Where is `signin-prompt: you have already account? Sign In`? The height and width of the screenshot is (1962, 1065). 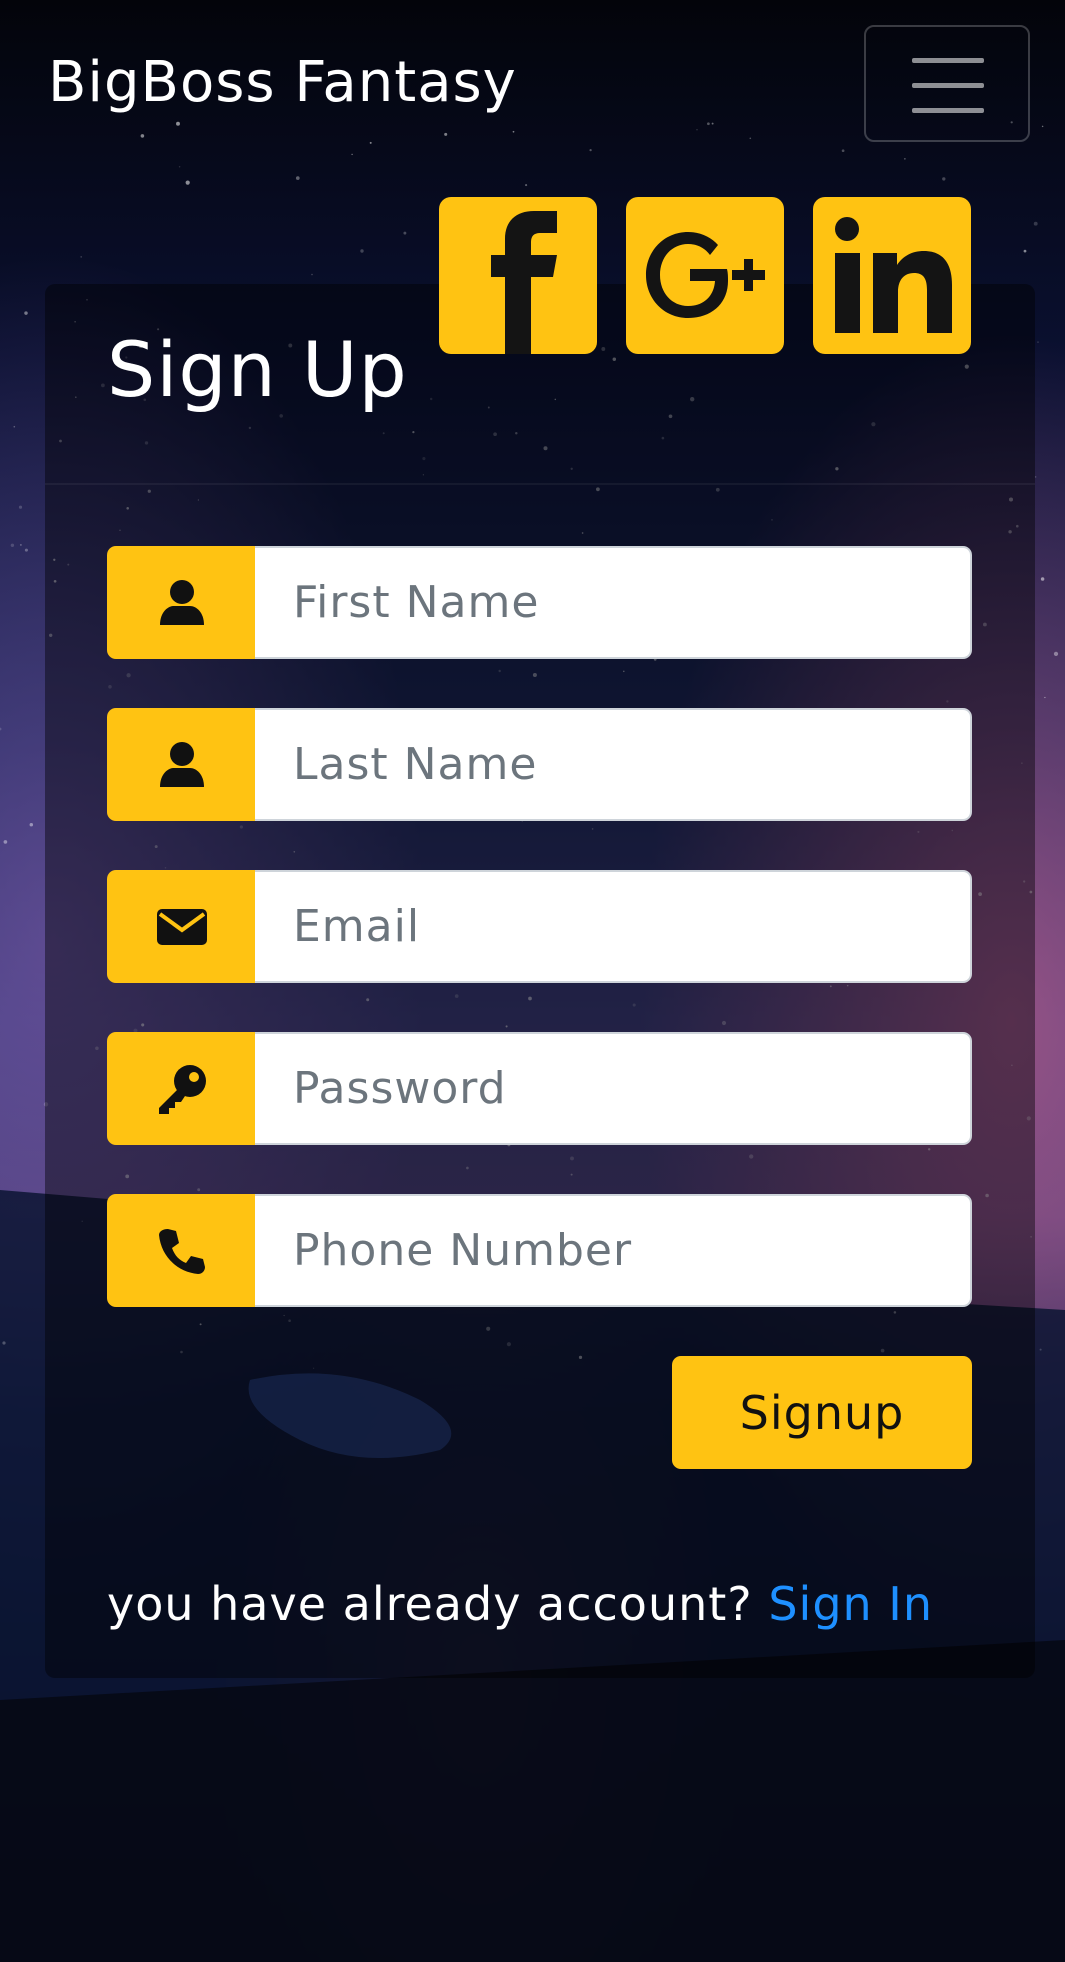
signin-prompt: you have already account? Sign In is located at coordinates (520, 1604).